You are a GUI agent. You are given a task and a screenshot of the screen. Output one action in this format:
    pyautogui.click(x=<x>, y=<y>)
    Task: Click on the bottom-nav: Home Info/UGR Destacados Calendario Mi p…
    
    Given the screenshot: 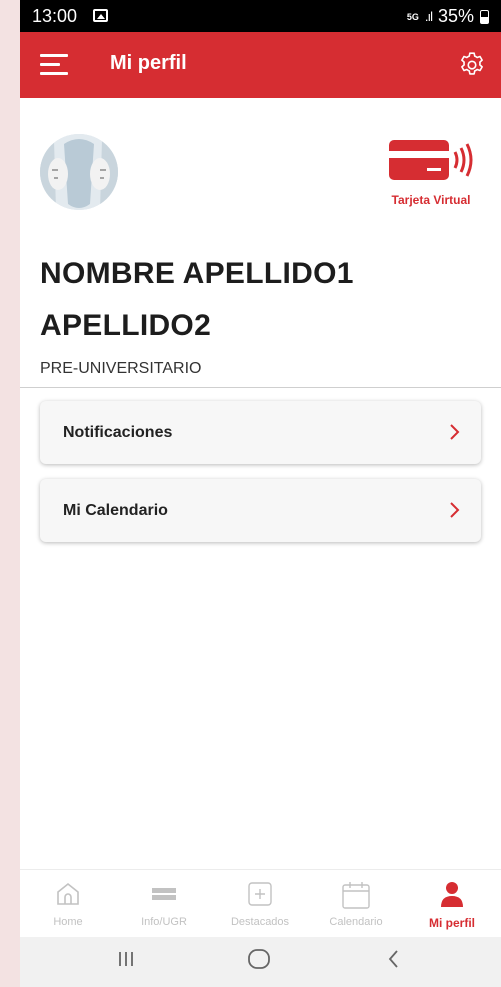 What is the action you would take?
    pyautogui.click(x=260, y=903)
    